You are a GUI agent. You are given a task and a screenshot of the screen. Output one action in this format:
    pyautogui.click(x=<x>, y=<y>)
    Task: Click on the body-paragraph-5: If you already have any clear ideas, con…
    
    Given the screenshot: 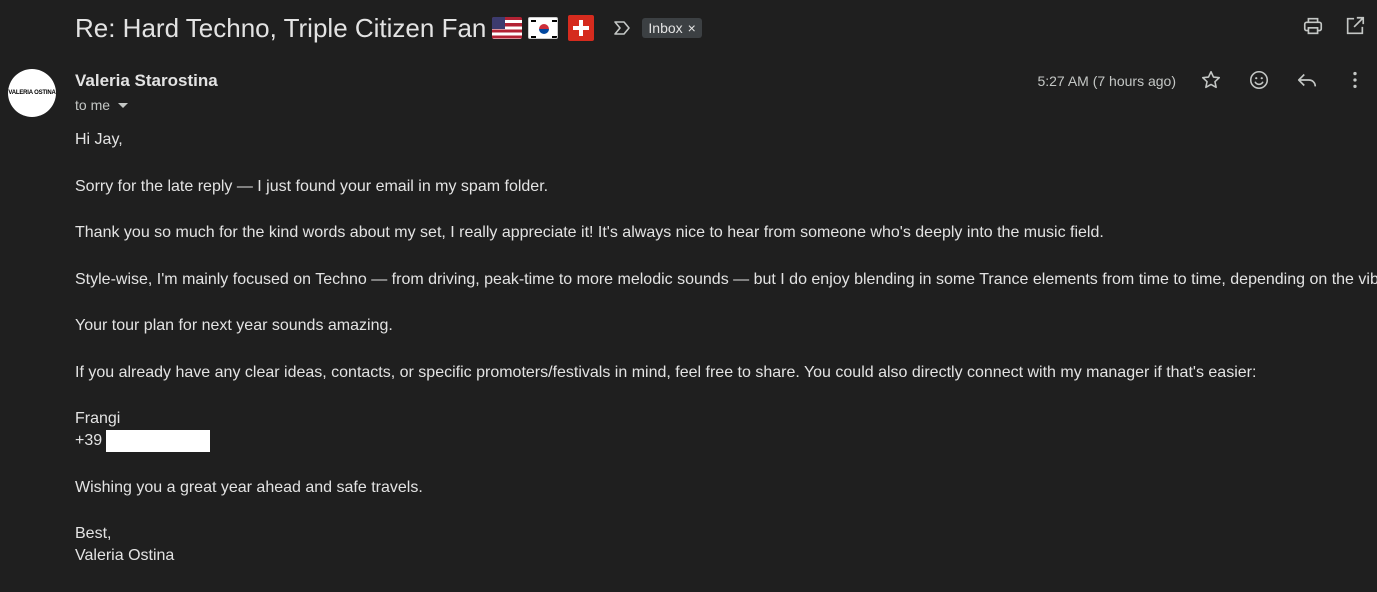 What is the action you would take?
    pyautogui.click(x=666, y=372)
    